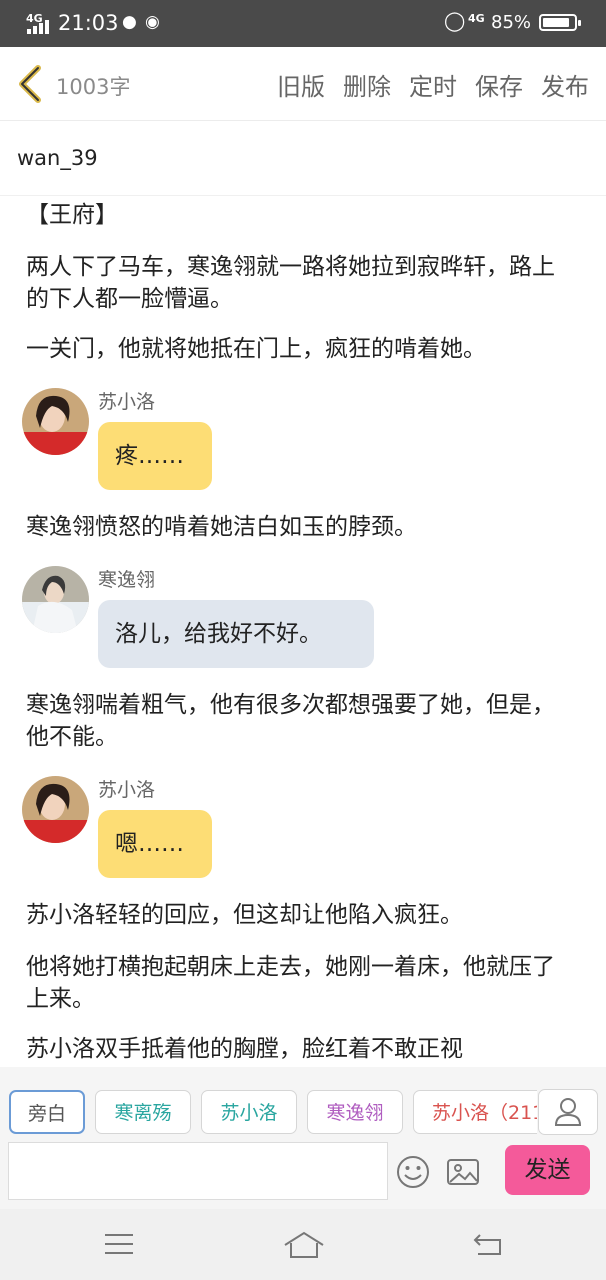 Image resolution: width=606 pixels, height=1280 pixels. What do you see at coordinates (476, 18) in the screenshot?
I see `network-type-secondary: 4G` at bounding box center [476, 18].